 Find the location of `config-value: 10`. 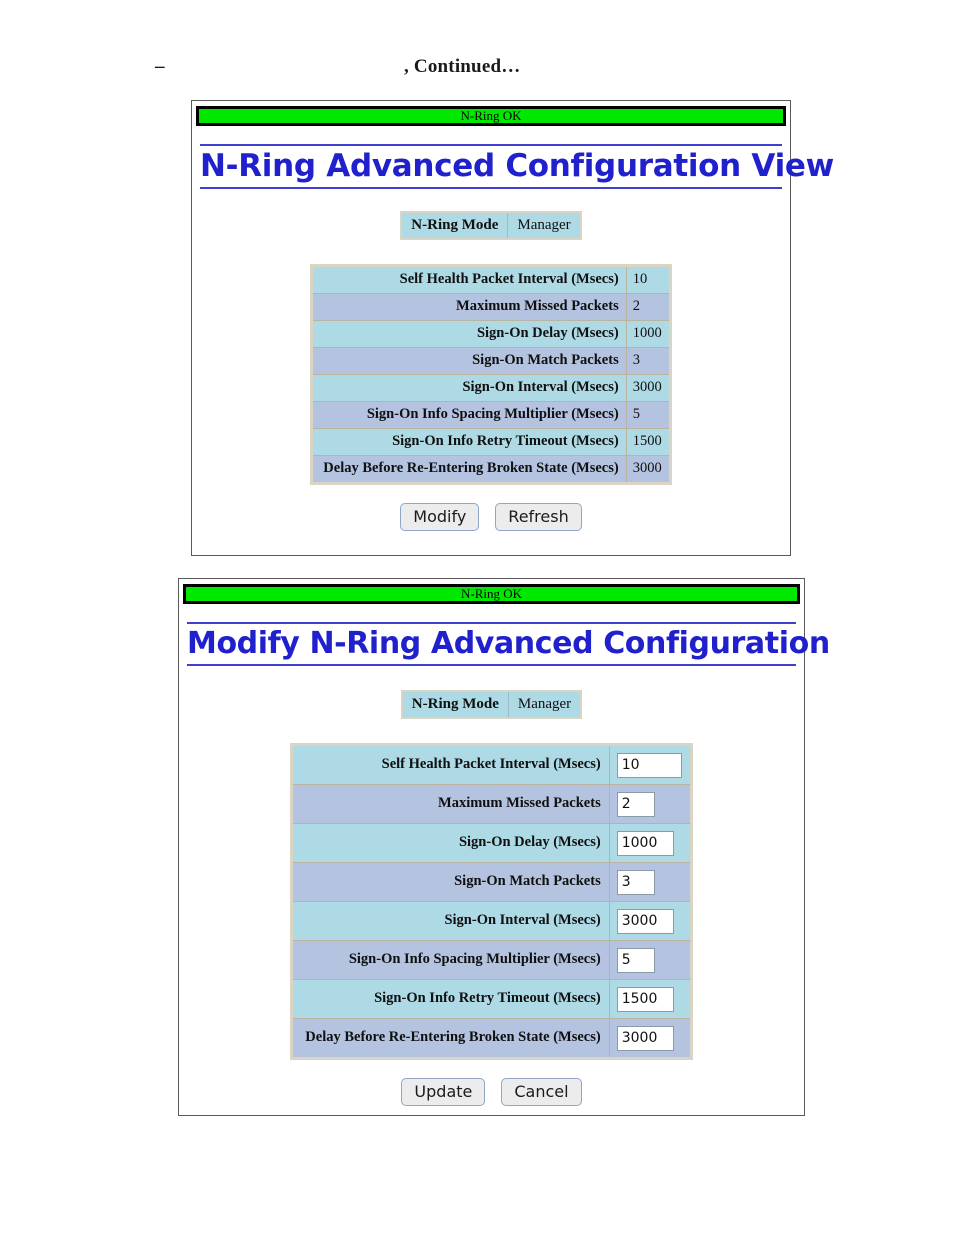

config-value: 10 is located at coordinates (648, 279).